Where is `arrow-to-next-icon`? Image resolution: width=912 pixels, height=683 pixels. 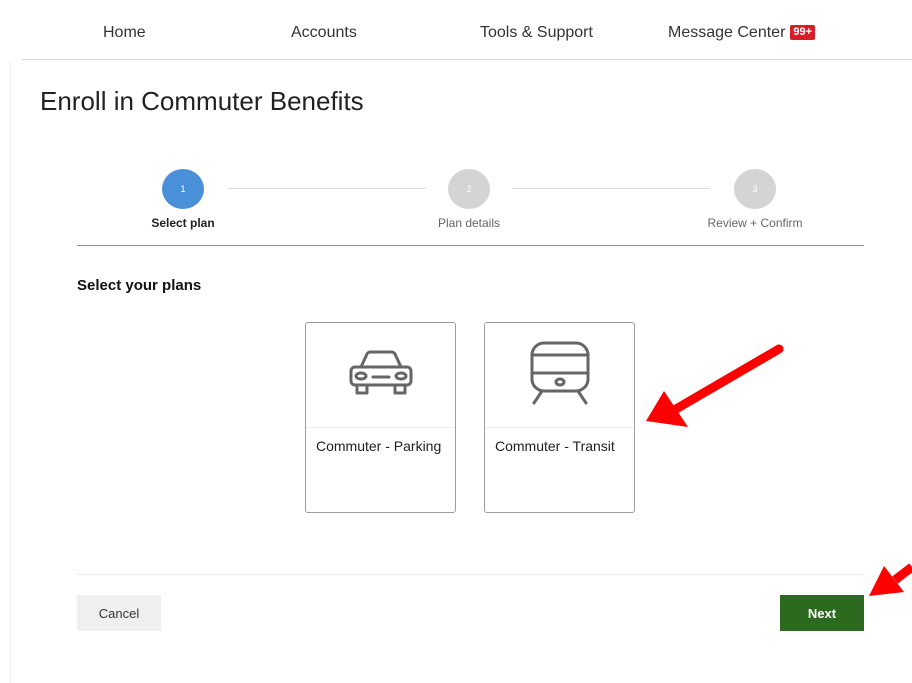 arrow-to-next-icon is located at coordinates (890, 579).